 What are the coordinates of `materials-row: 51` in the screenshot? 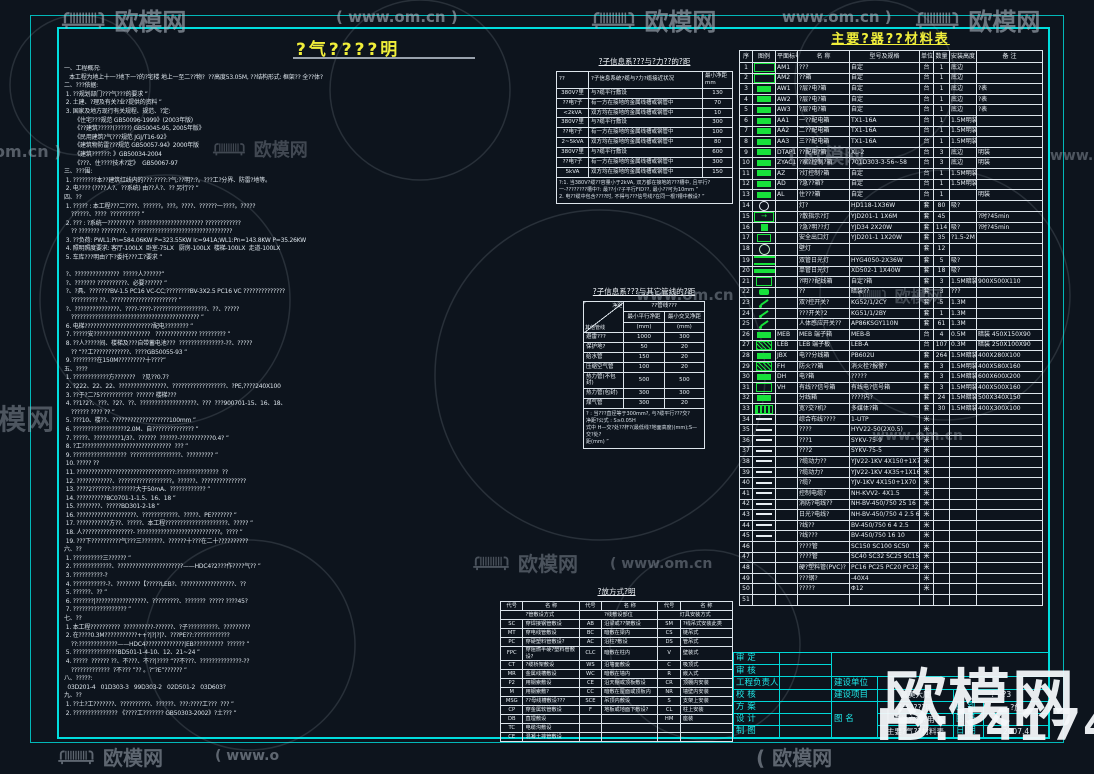 It's located at (891, 599).